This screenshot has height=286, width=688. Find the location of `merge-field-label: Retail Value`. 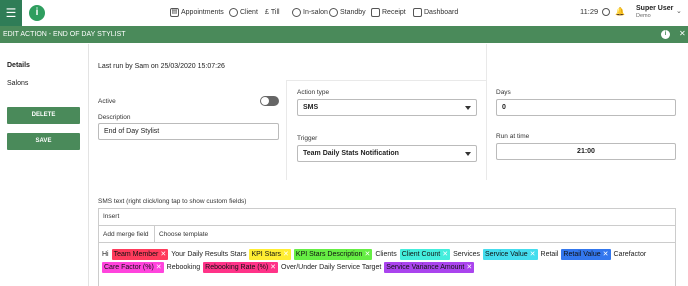

merge-field-label: Retail Value is located at coordinates (582, 254).